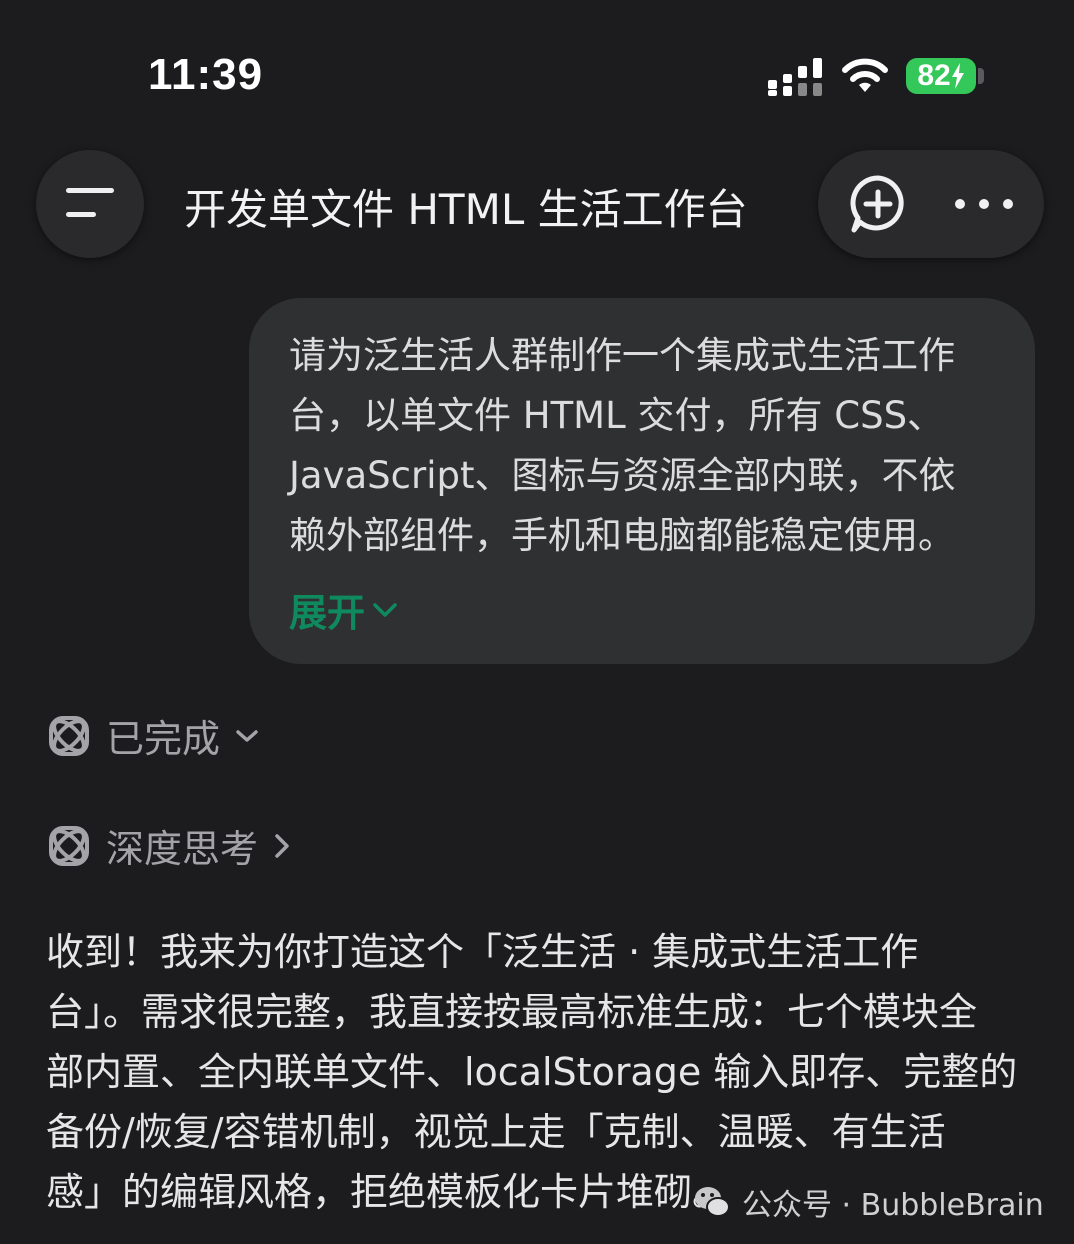 The width and height of the screenshot is (1074, 1244). Describe the element at coordinates (865, 75) in the screenshot. I see `wifi-icon` at that location.